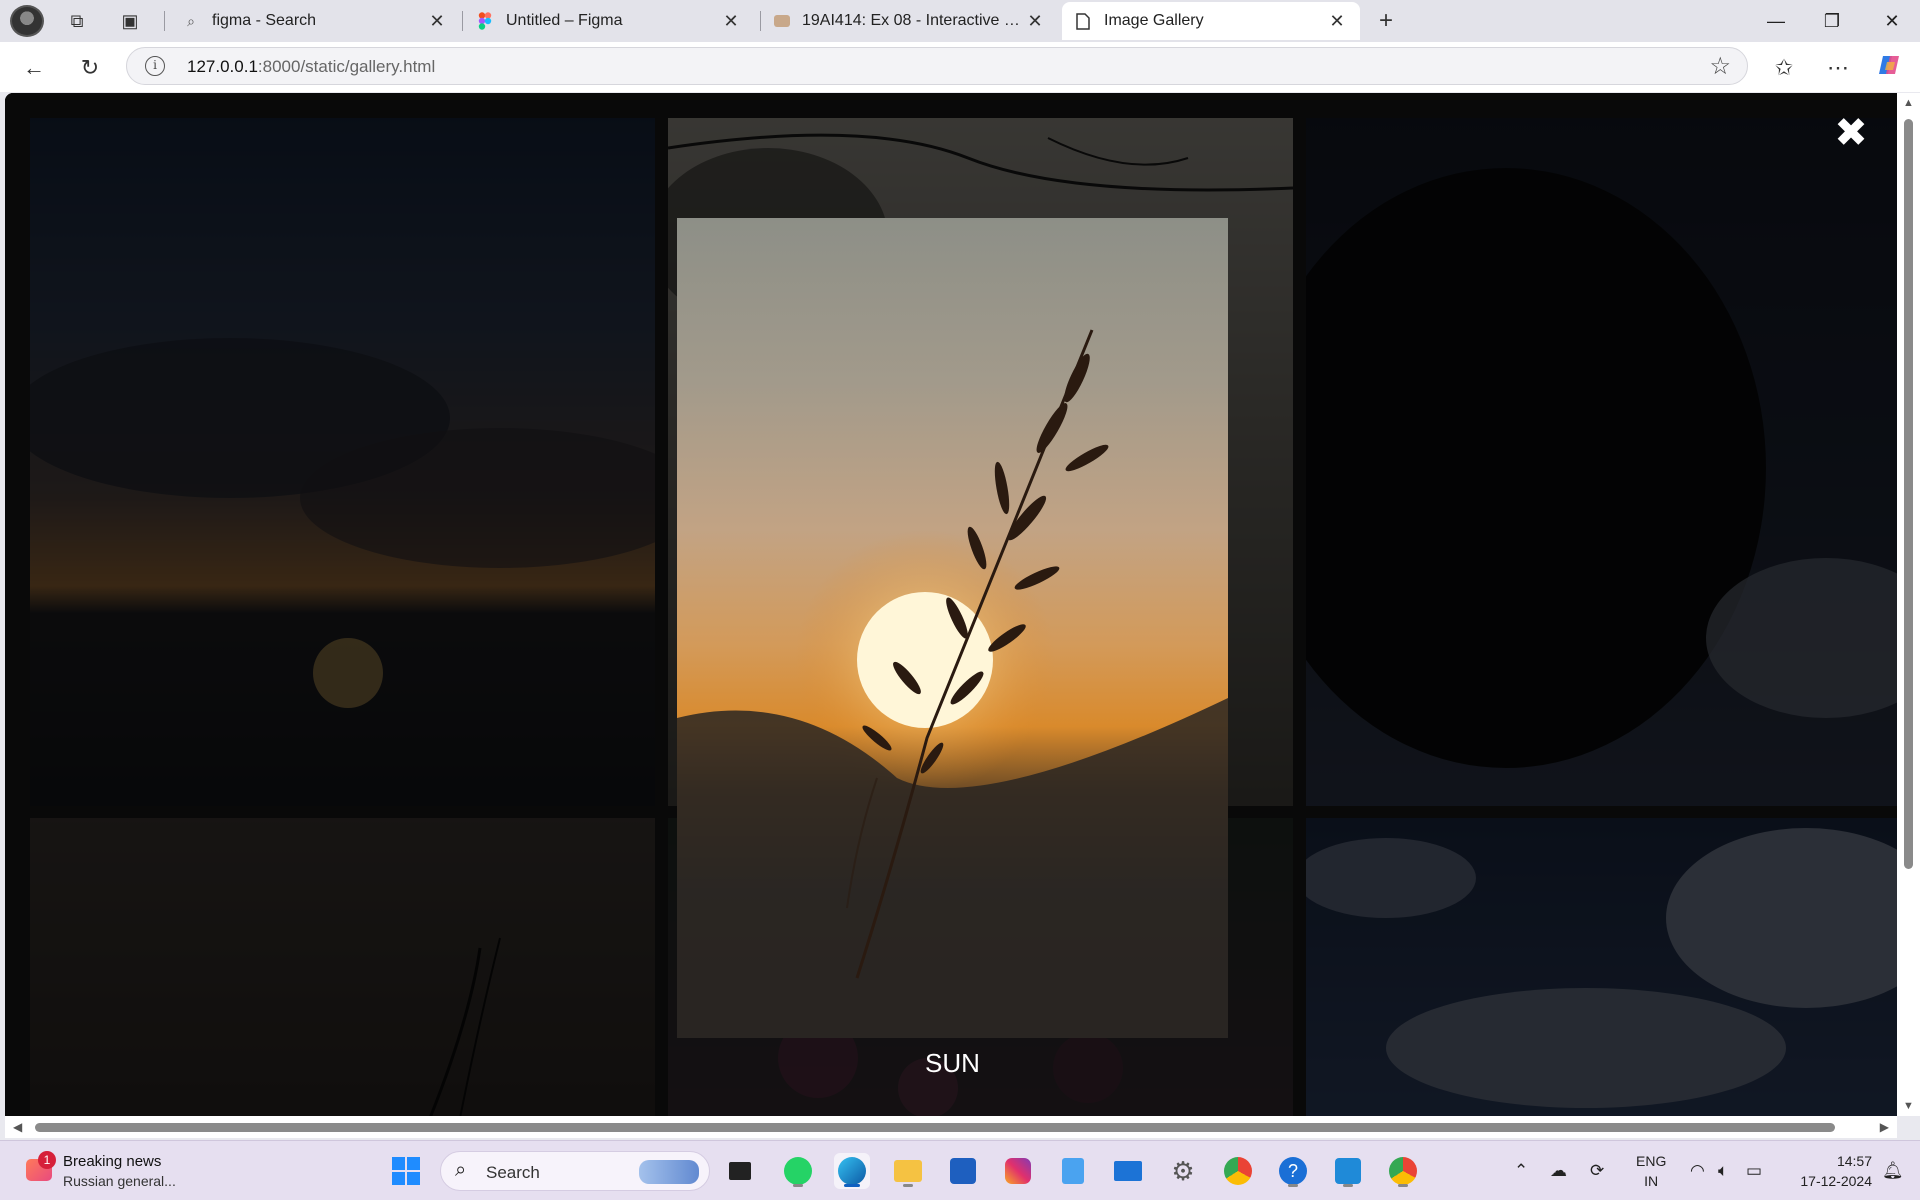 This screenshot has height=1200, width=1920. I want to click on store-icon, so click(963, 1171).